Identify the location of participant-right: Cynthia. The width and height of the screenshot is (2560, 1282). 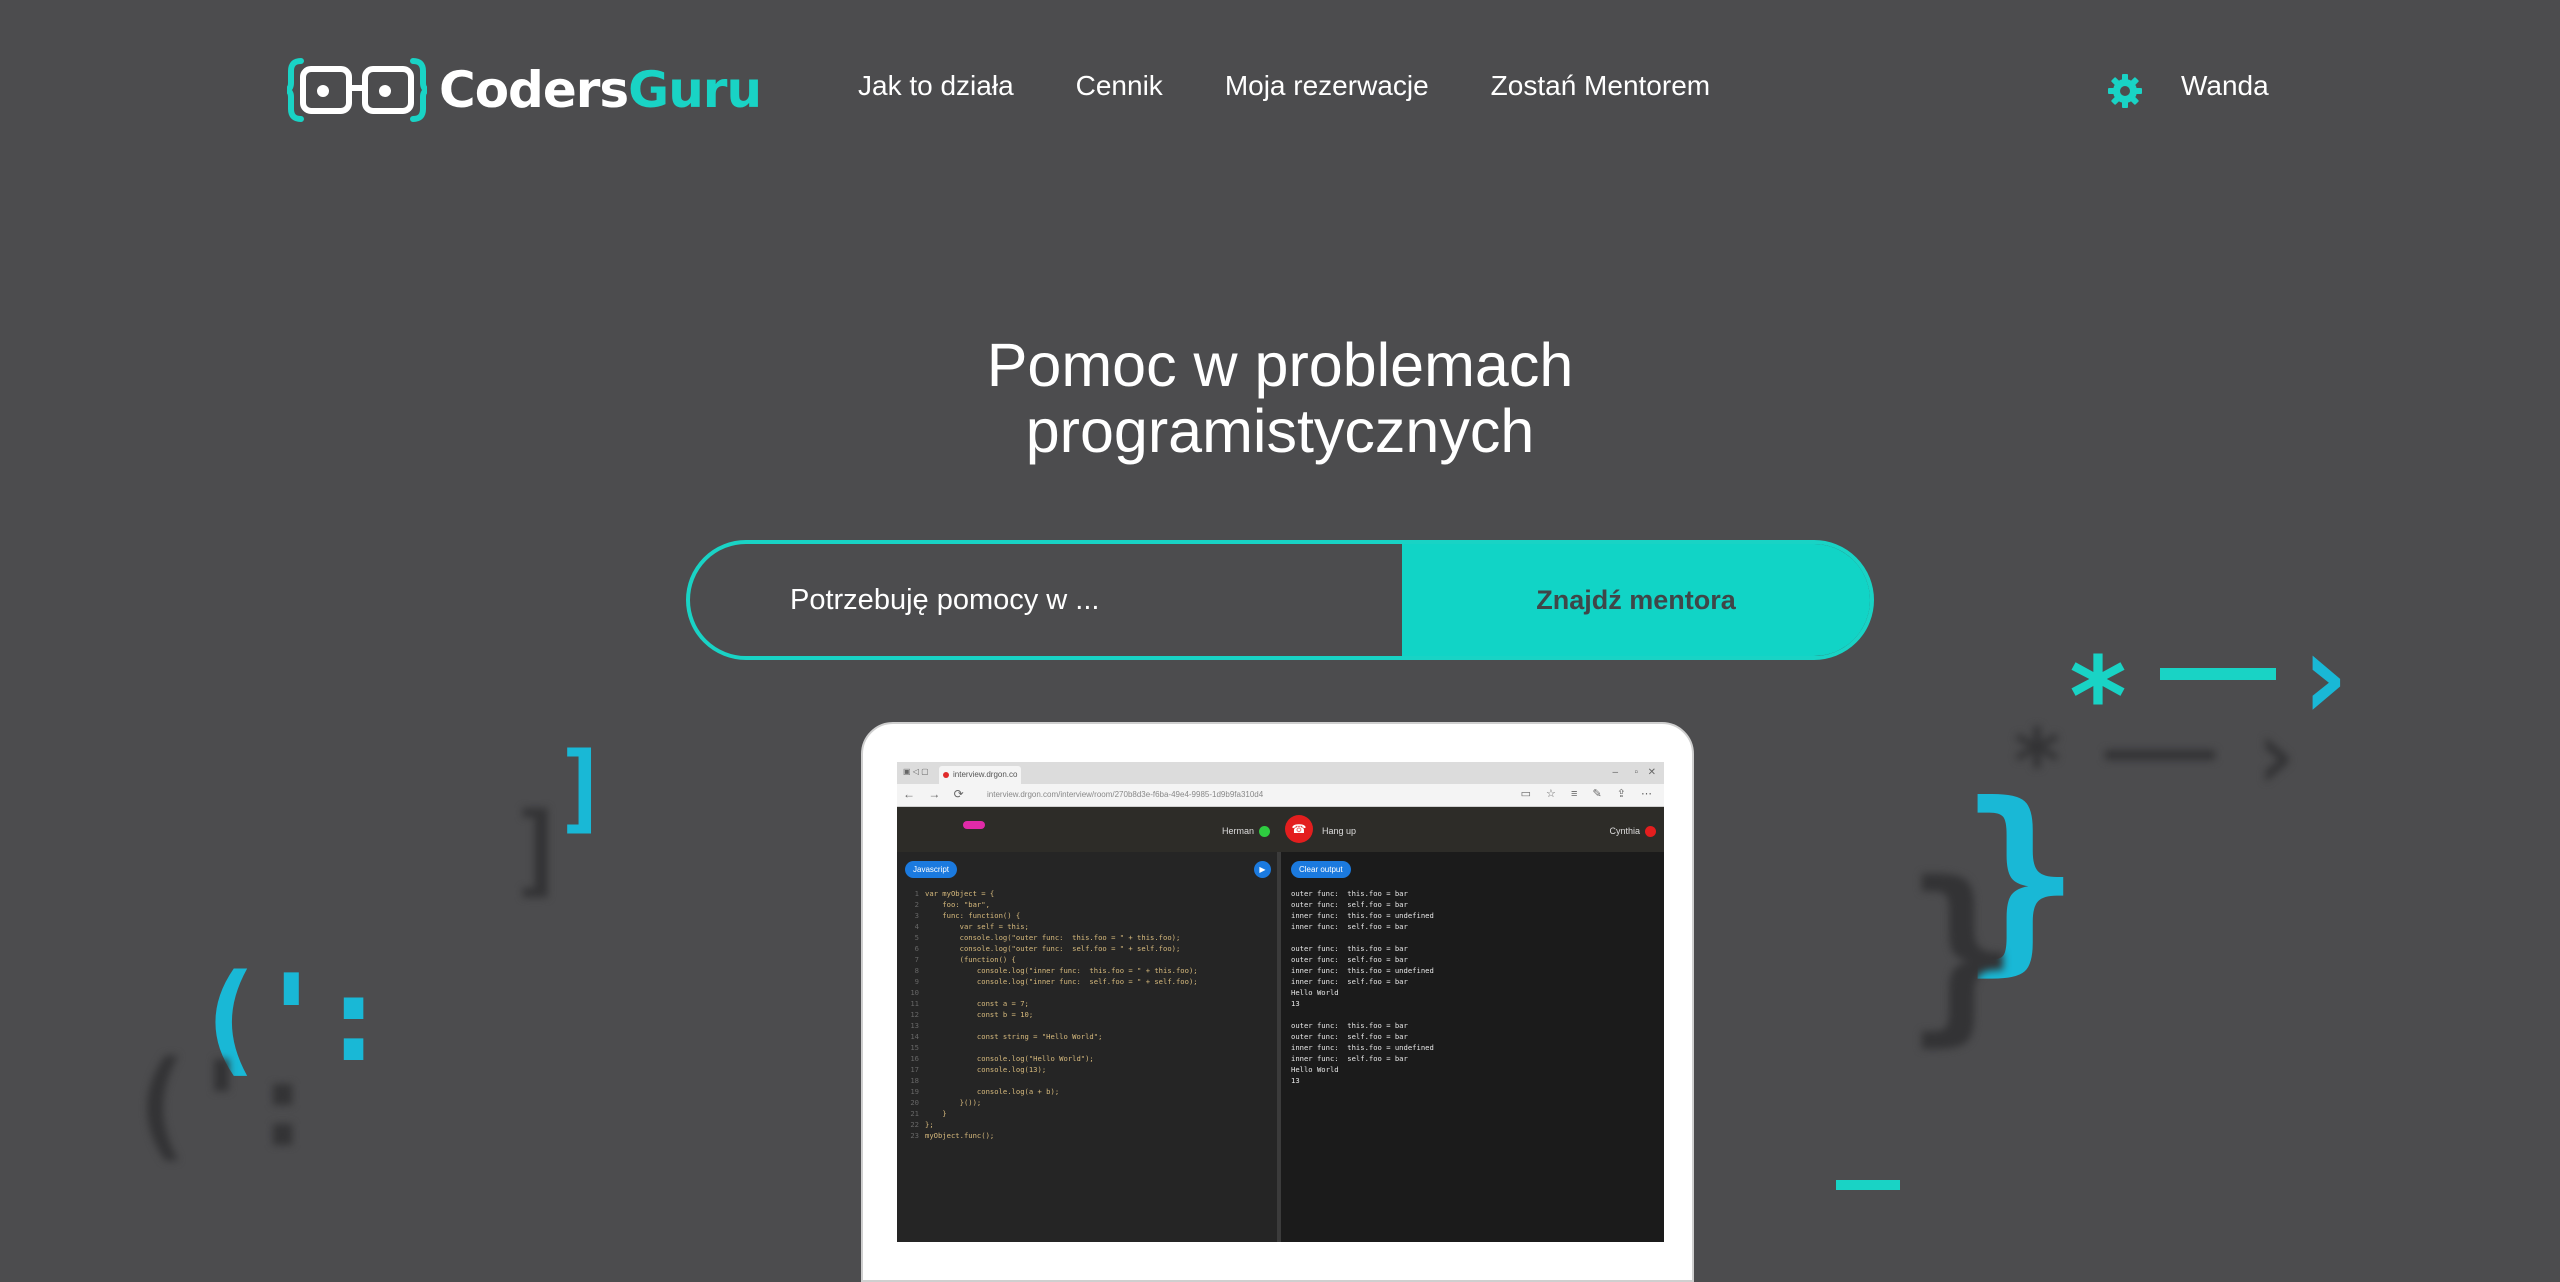
(1632, 832).